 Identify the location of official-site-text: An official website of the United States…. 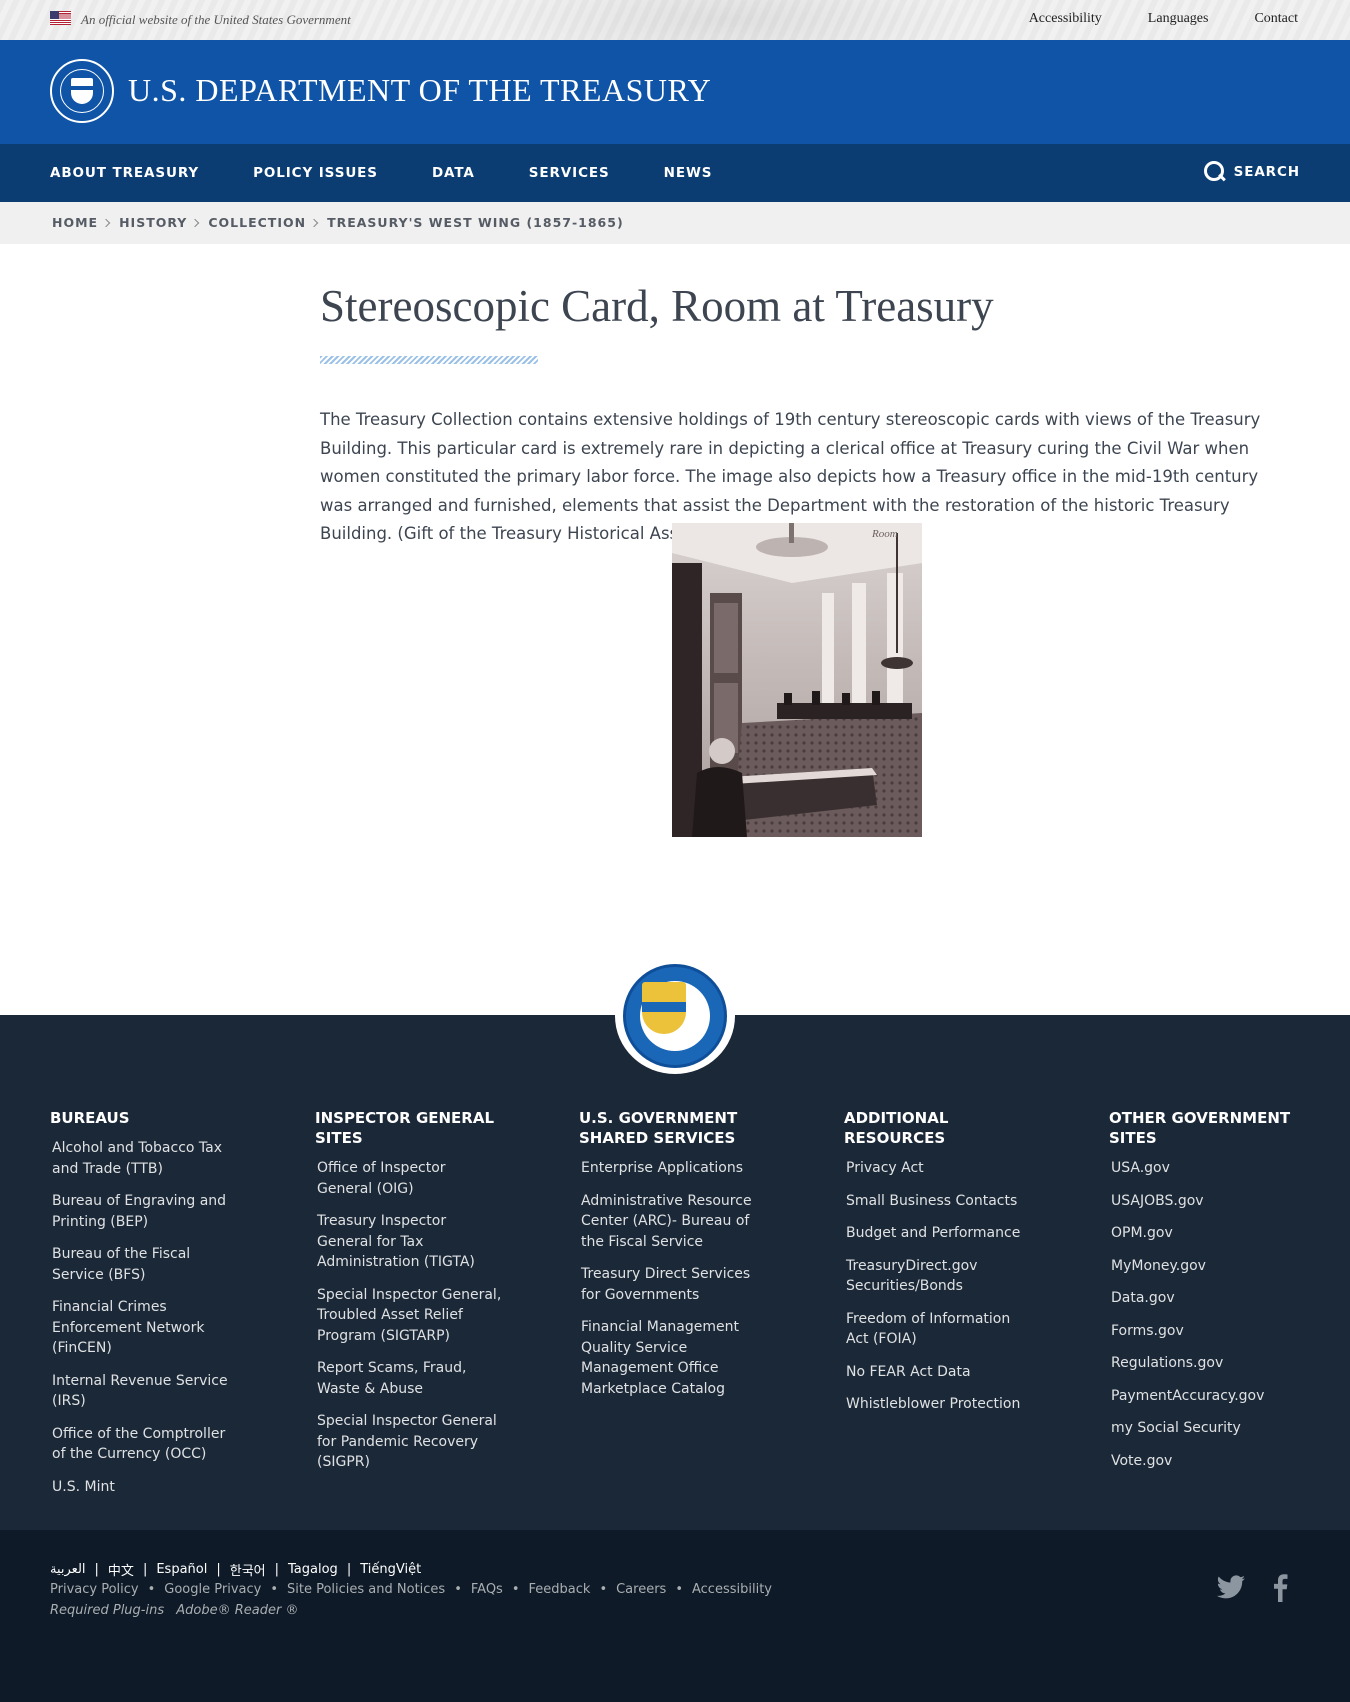
(216, 19).